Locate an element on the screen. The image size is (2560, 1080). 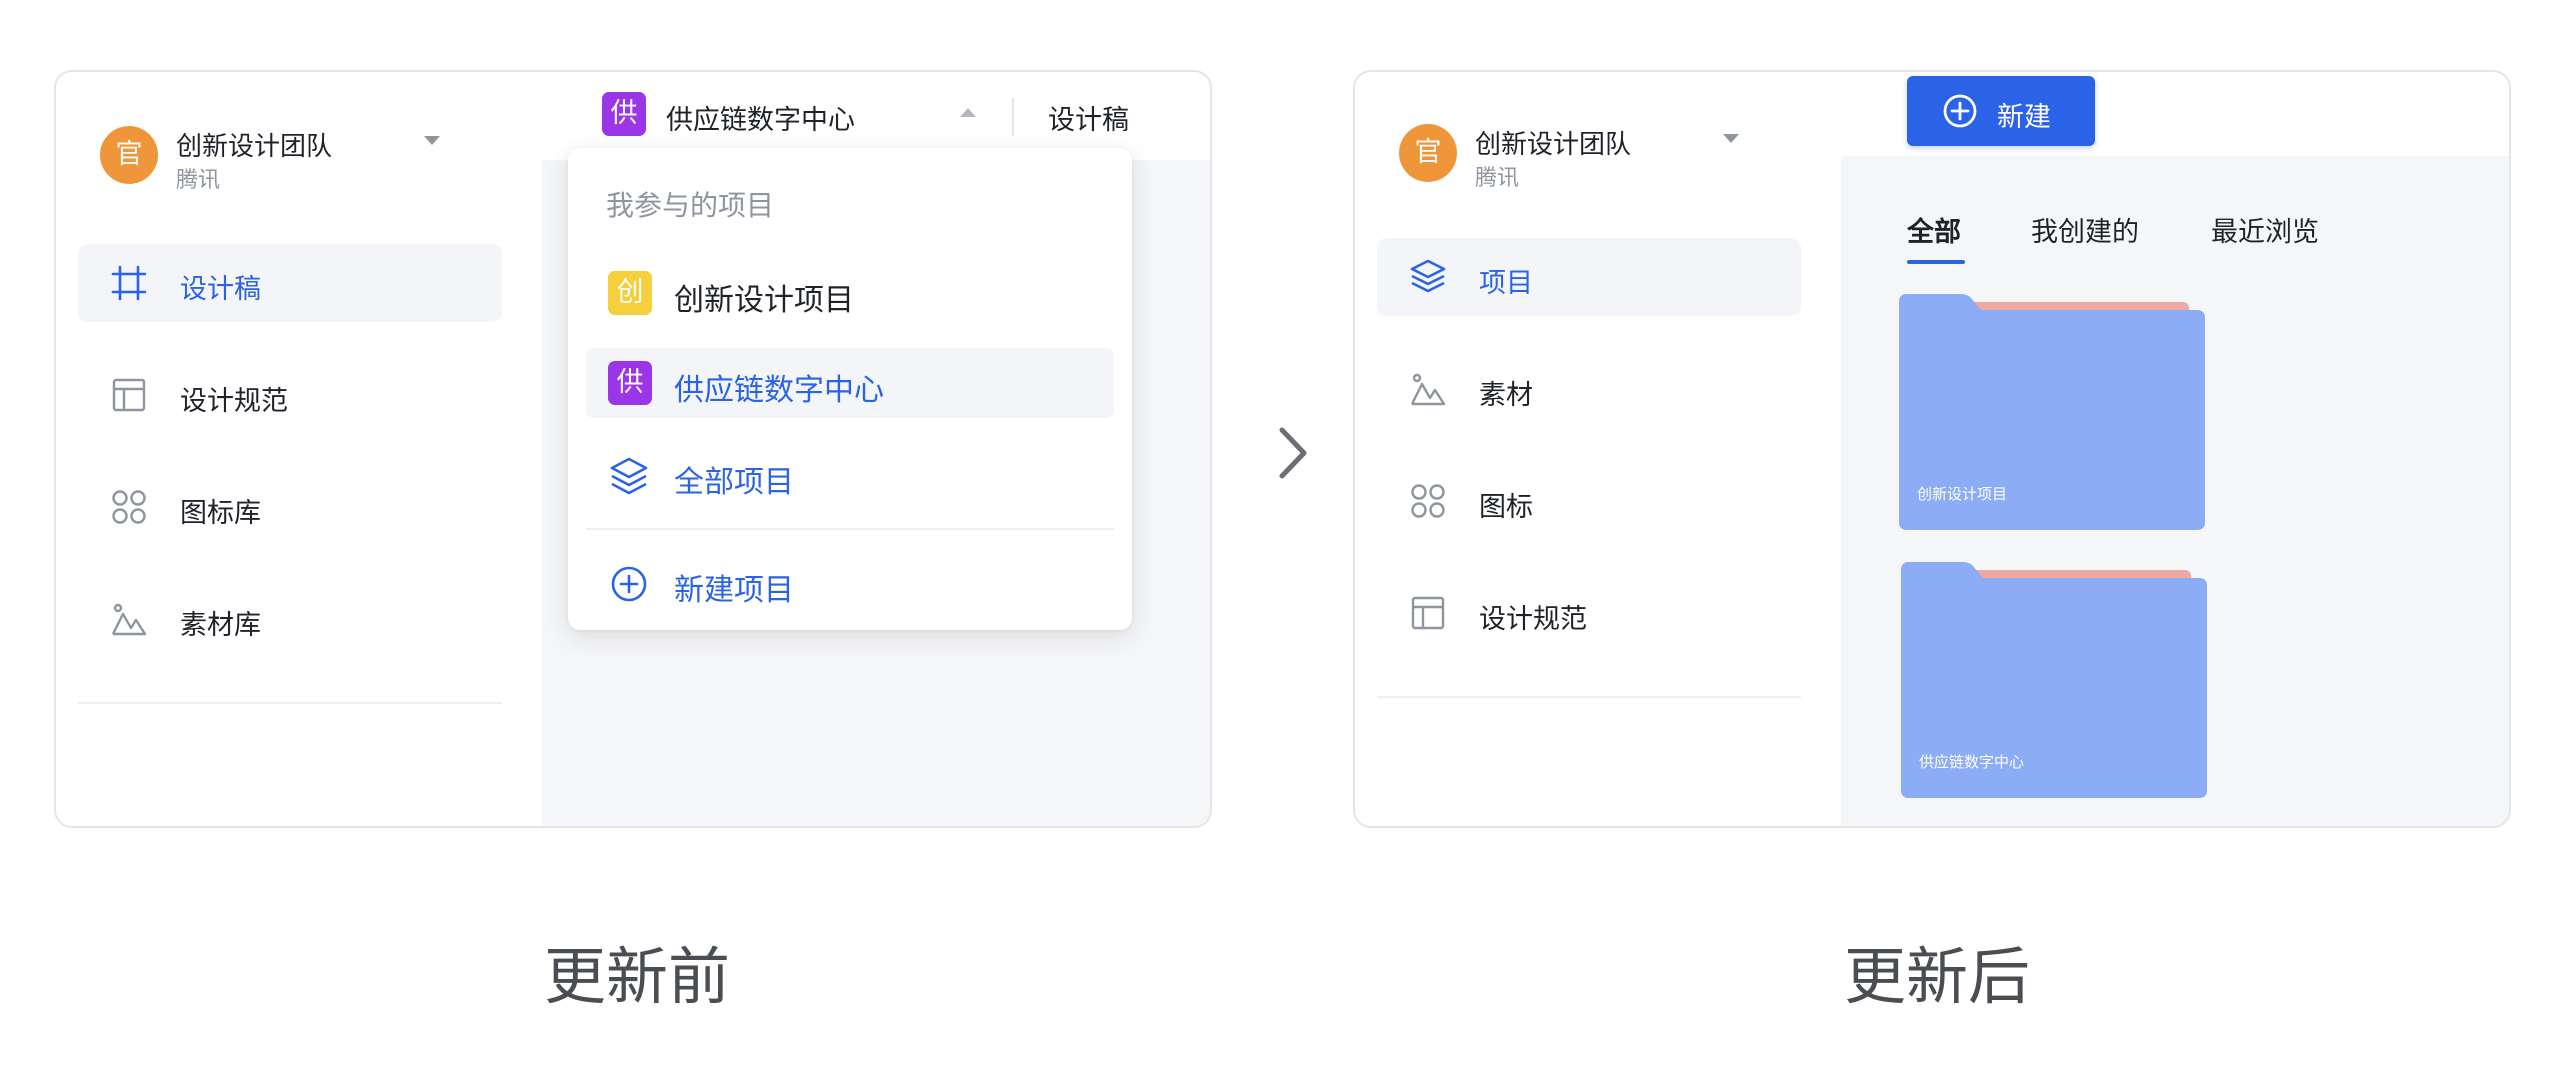
dropdown-item-all-projects: 全部项目 is located at coordinates (850, 475).